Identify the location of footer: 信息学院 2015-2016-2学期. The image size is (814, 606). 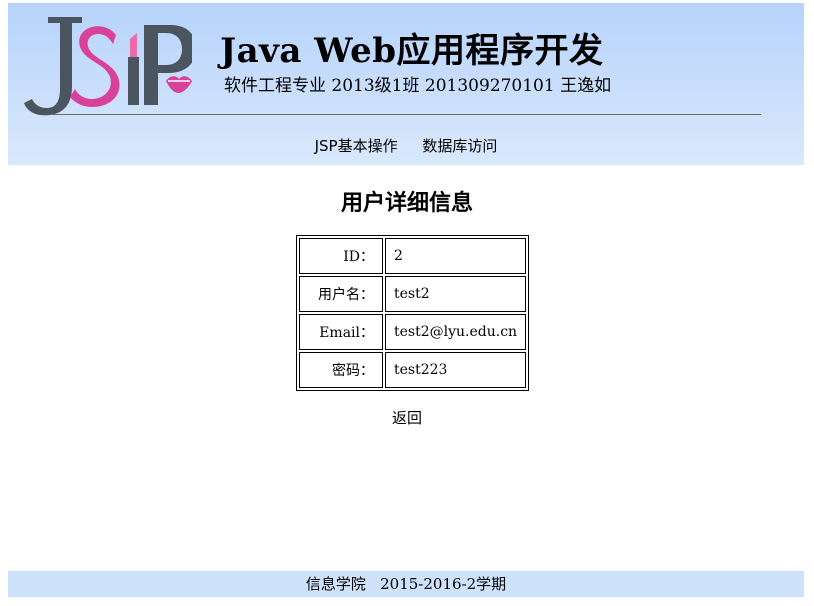
(406, 584).